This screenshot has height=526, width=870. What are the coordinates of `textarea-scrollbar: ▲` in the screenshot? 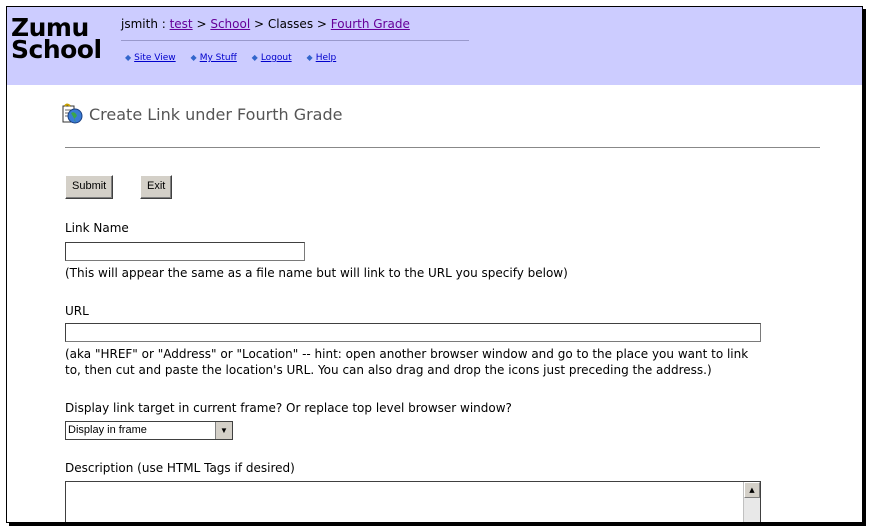 It's located at (751, 502).